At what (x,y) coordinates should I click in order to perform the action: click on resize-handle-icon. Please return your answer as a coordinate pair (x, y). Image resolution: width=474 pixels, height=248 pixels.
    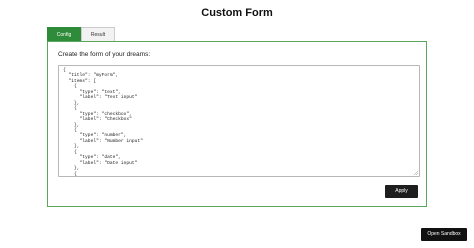
    Looking at the image, I should click on (415, 172).